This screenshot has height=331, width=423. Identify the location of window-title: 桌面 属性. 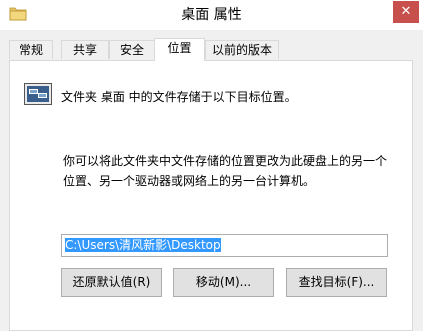
(211, 15).